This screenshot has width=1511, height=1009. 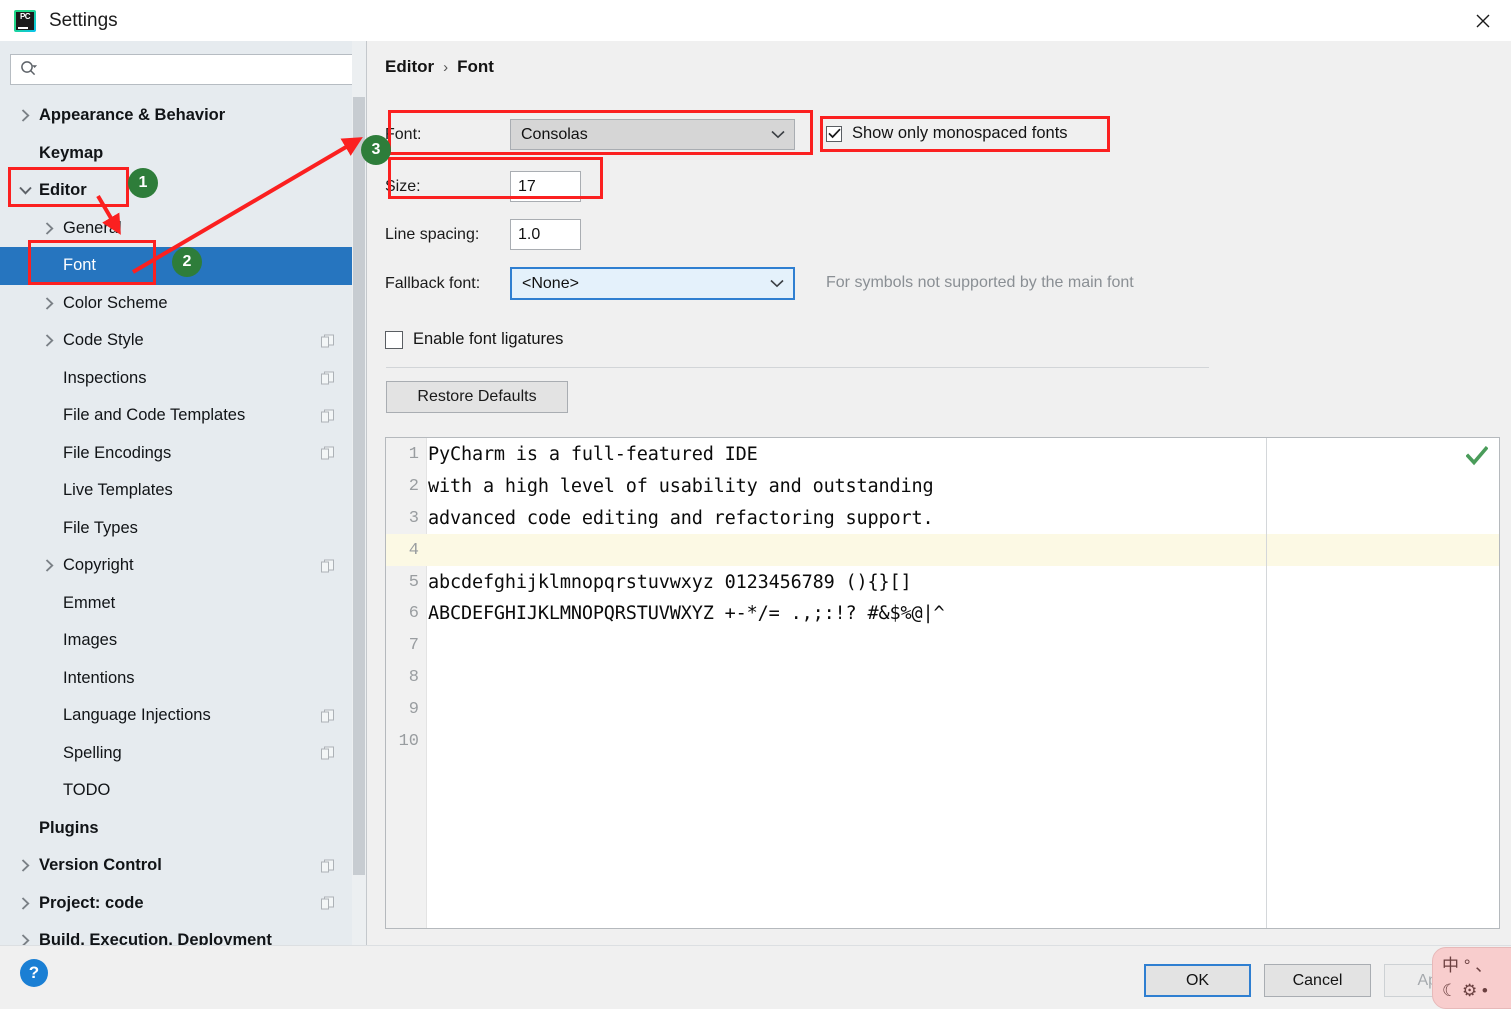 I want to click on sidebar-item-label: Color Scheme, so click(x=115, y=302).